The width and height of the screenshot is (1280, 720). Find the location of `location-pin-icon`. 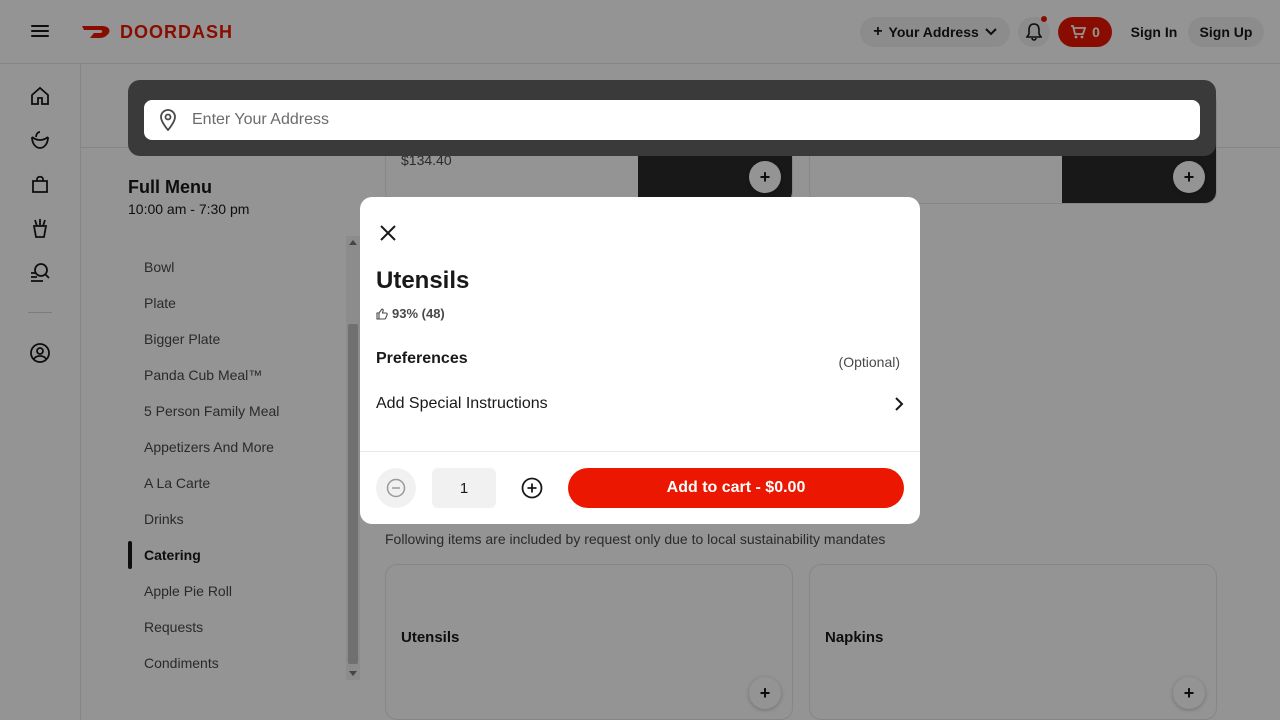

location-pin-icon is located at coordinates (168, 120).